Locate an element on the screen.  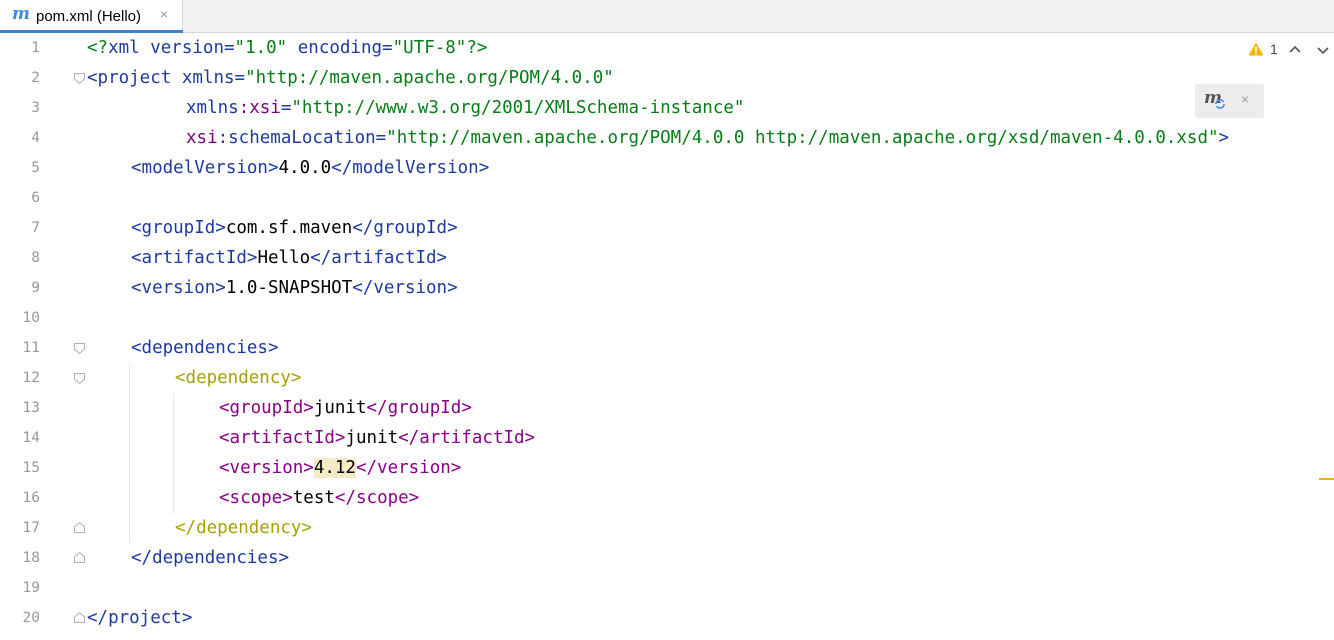
chevron-up-icon is located at coordinates (1295, 50).